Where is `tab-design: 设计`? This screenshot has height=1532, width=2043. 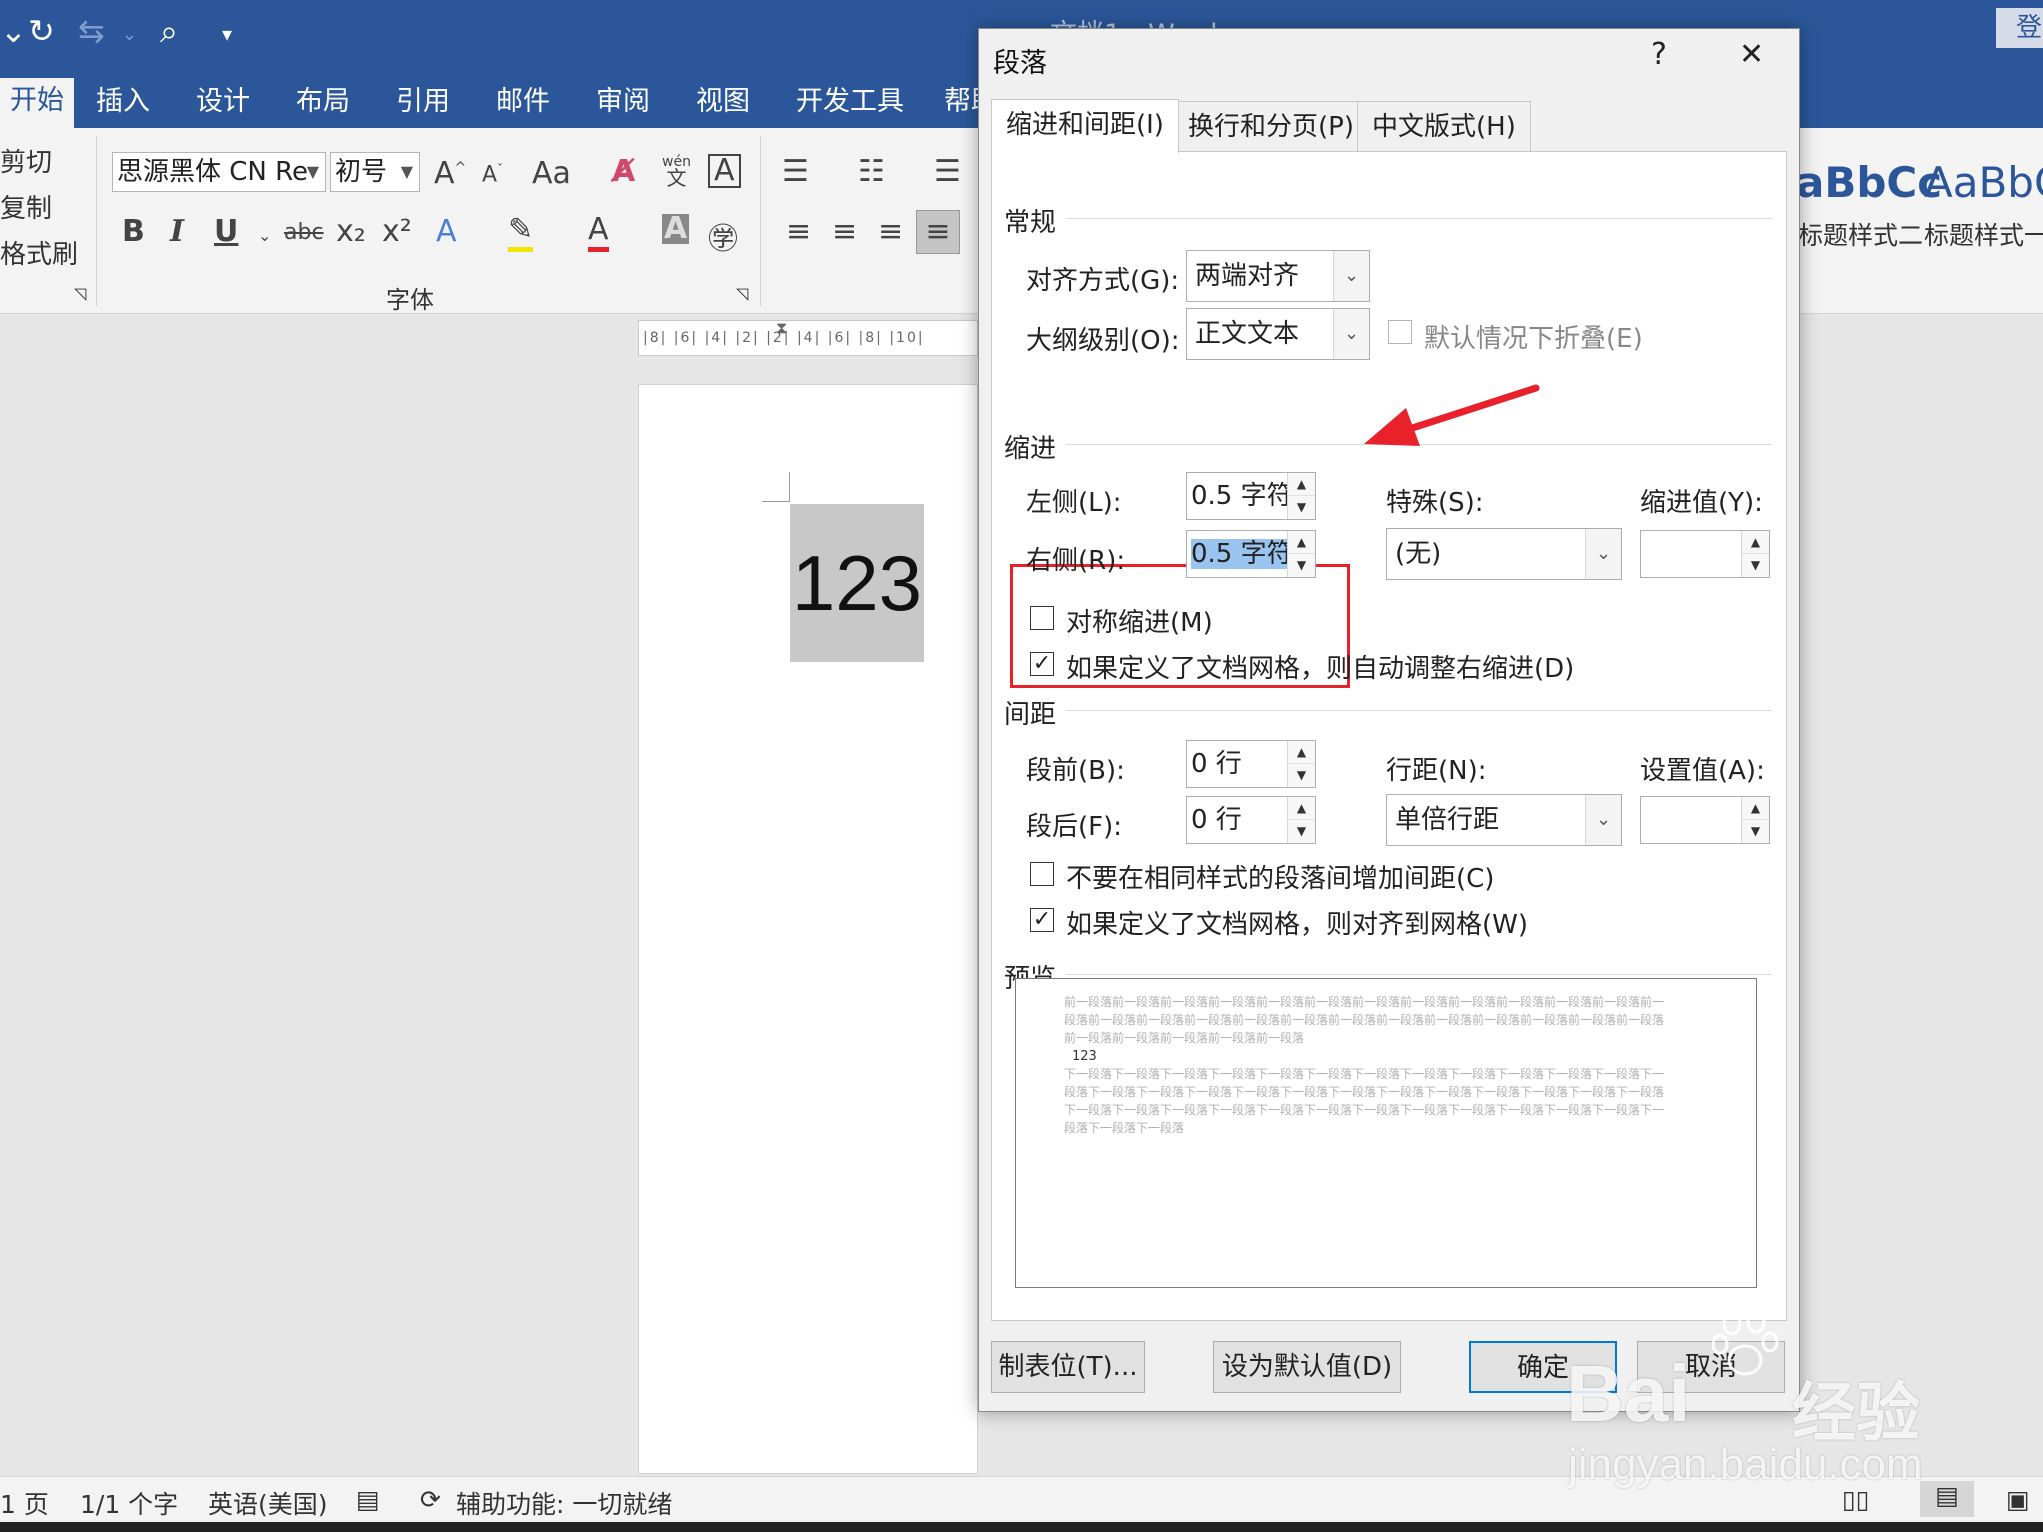
tab-design: 设计 is located at coordinates (223, 102).